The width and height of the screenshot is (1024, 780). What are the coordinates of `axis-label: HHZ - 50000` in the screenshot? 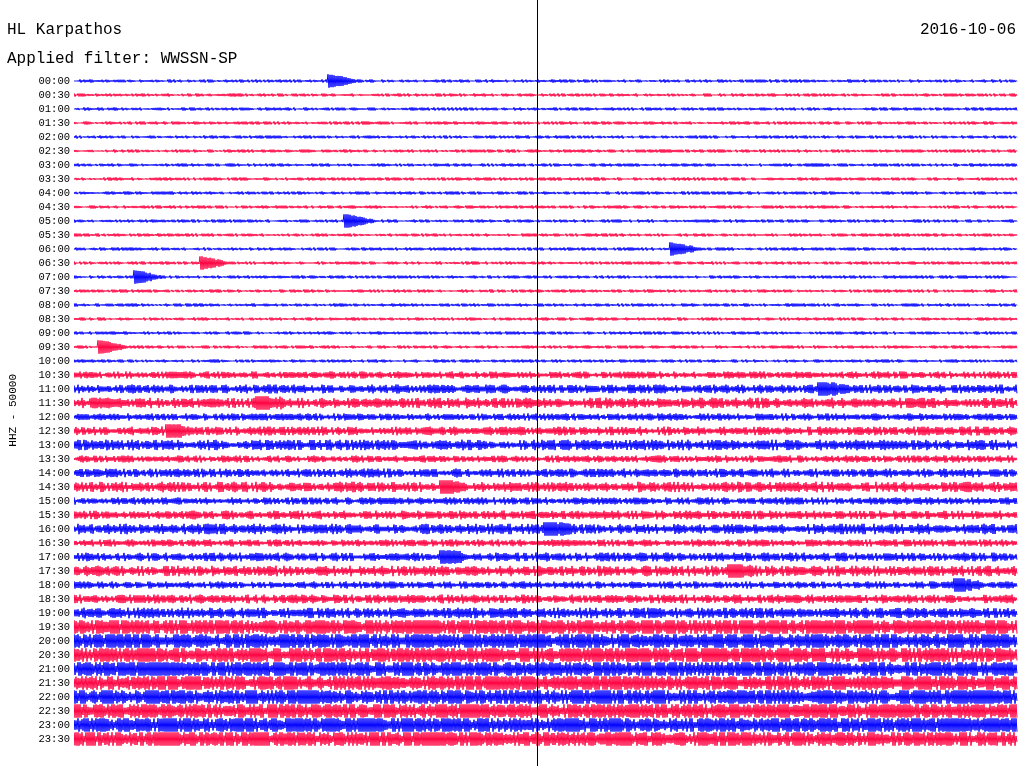 It's located at (13, 410).